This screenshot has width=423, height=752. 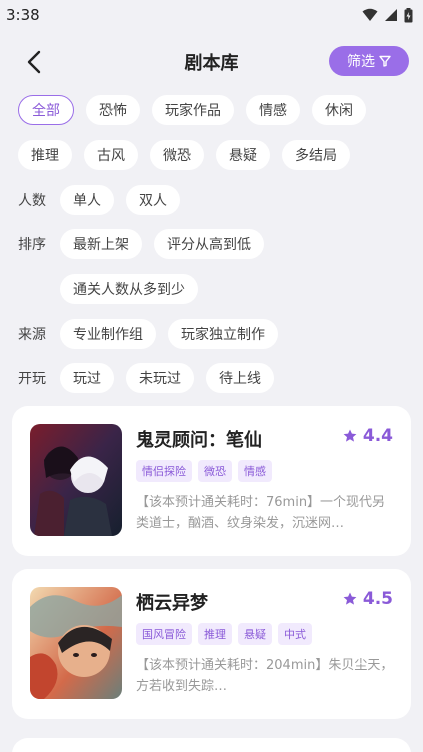 I want to click on status-time: 3:38, so click(x=23, y=15).